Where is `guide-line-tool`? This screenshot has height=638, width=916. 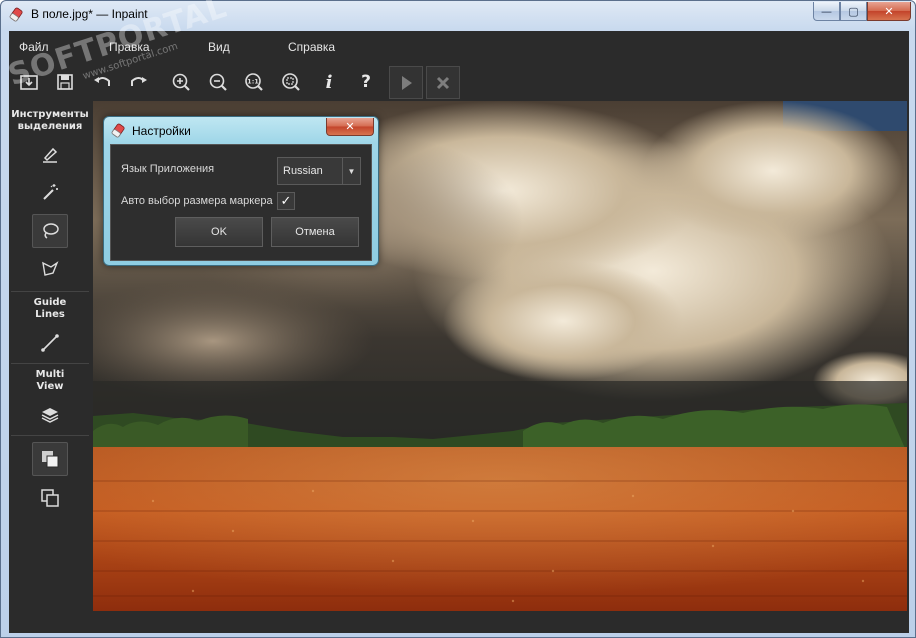
guide-line-tool is located at coordinates (50, 343).